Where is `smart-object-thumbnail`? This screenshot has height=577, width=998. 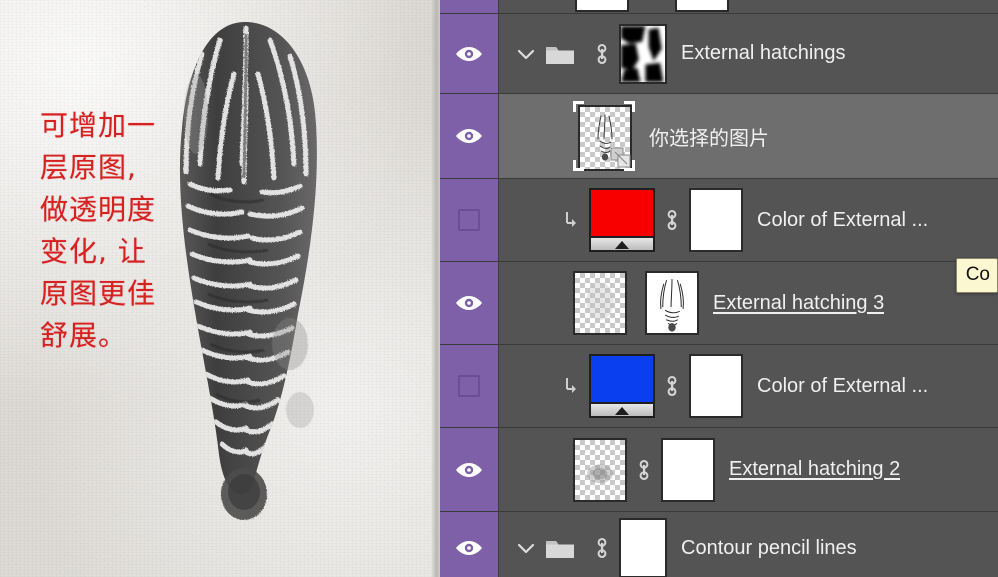
smart-object-thumbnail is located at coordinates (604, 136).